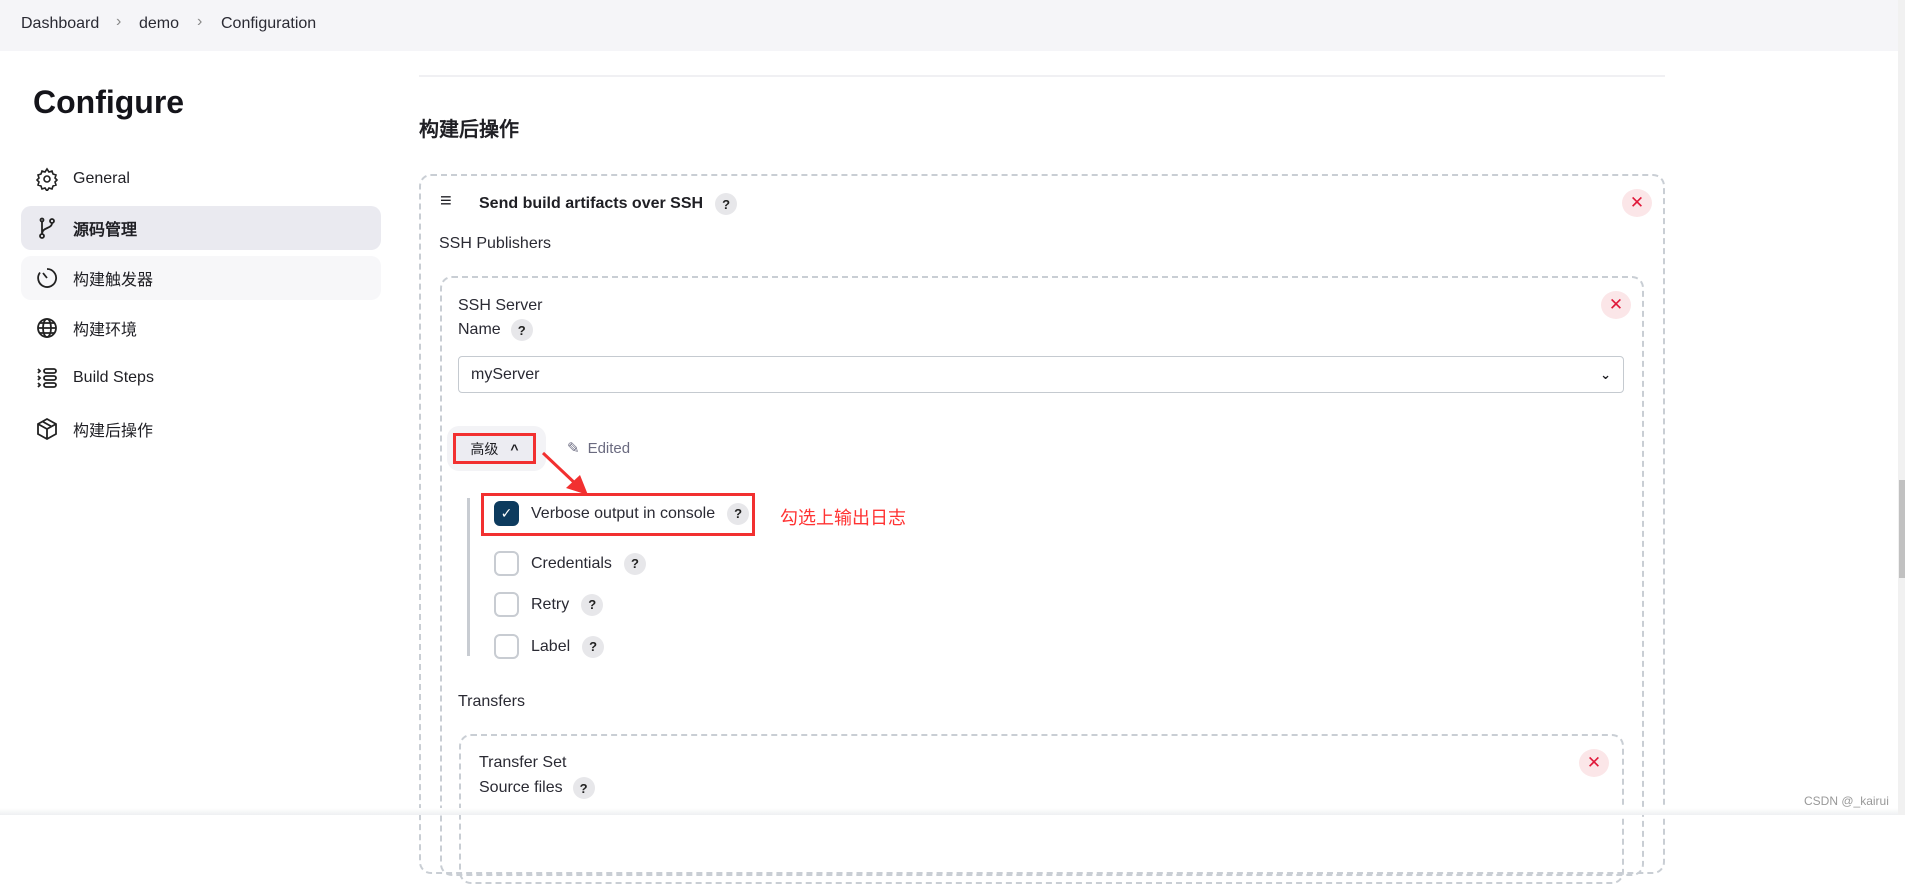 This screenshot has width=1905, height=884. Describe the element at coordinates (47, 429) in the screenshot. I see `package-icon` at that location.